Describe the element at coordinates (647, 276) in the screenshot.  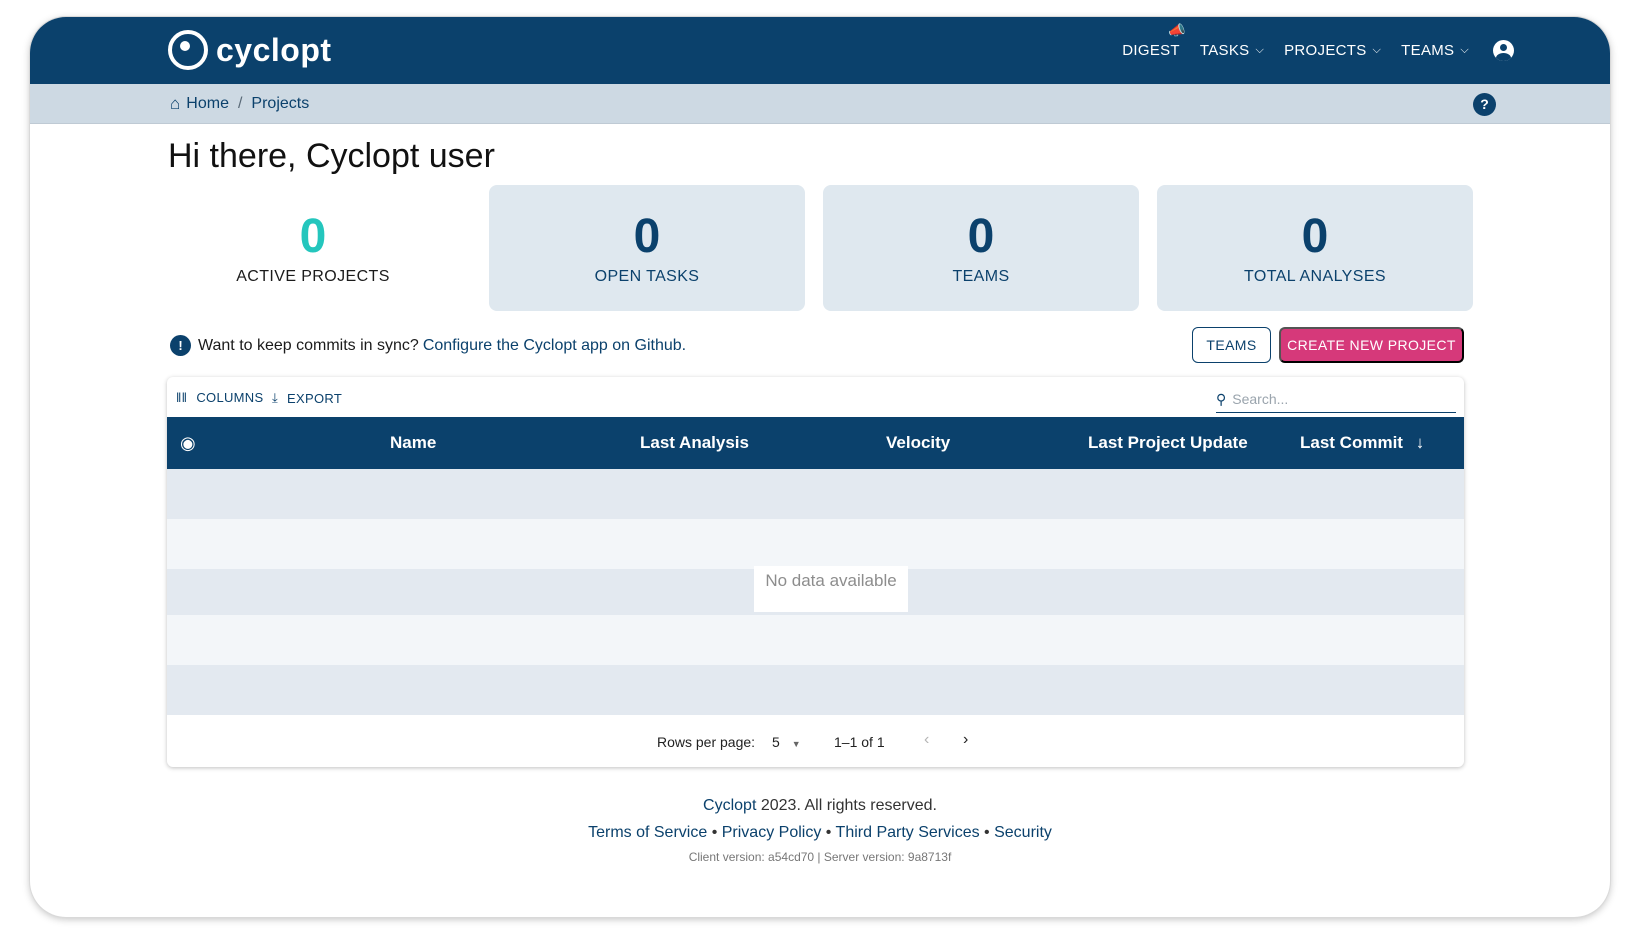
I see `stat-label: OPEN TASKS` at that location.